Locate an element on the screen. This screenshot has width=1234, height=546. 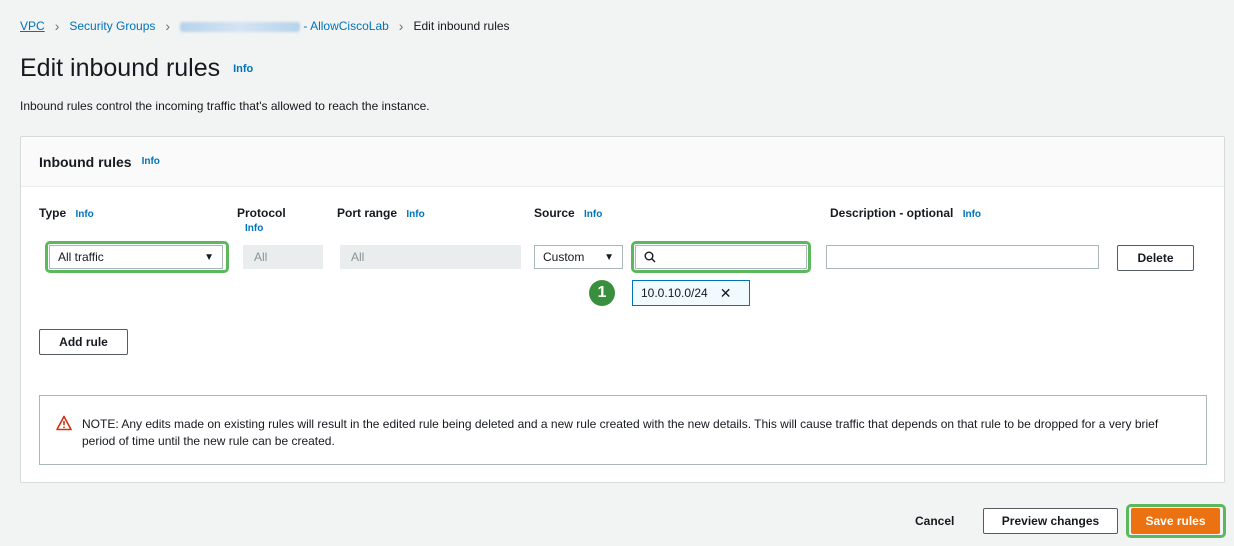
column-protocol-label: Protocol is located at coordinates (261, 213).